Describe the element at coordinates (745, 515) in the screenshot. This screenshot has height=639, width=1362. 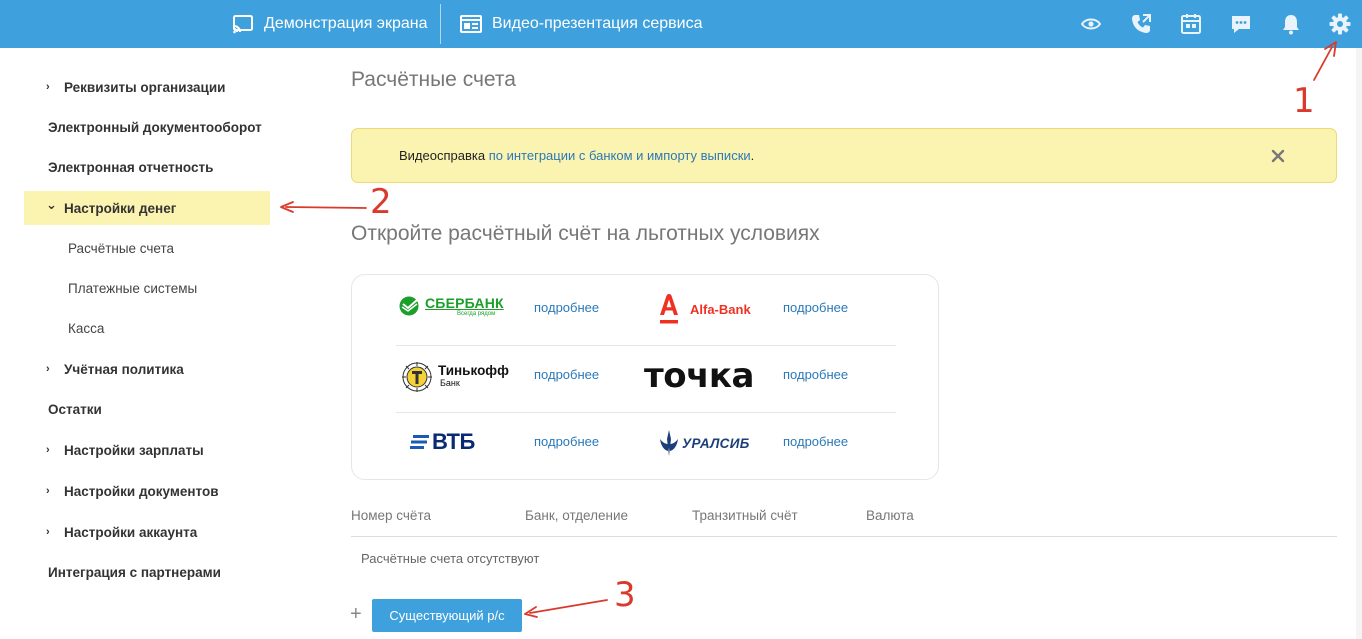
I see `column-header-transit-account: Транзитный счёт` at that location.